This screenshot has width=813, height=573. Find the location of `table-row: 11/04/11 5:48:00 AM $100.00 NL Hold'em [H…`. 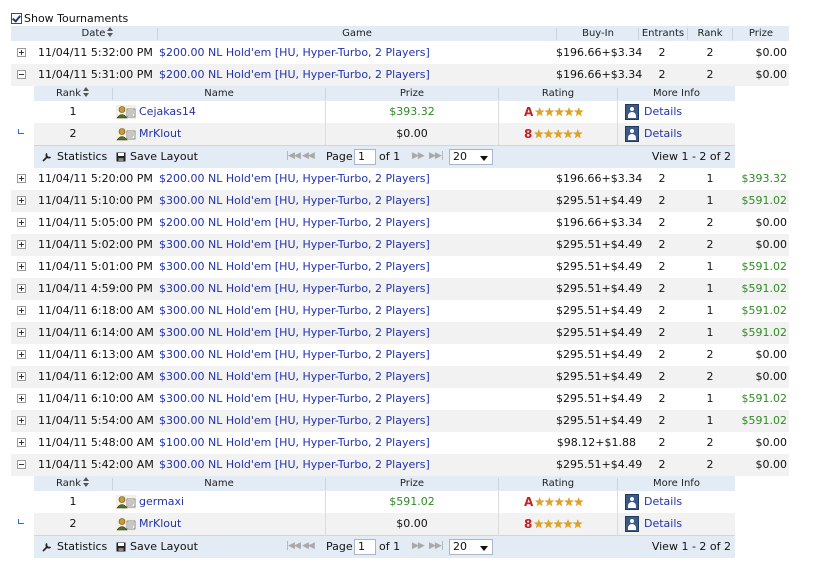

table-row: 11/04/11 5:48:00 AM $100.00 NL Hold'em [H… is located at coordinates (400, 443).